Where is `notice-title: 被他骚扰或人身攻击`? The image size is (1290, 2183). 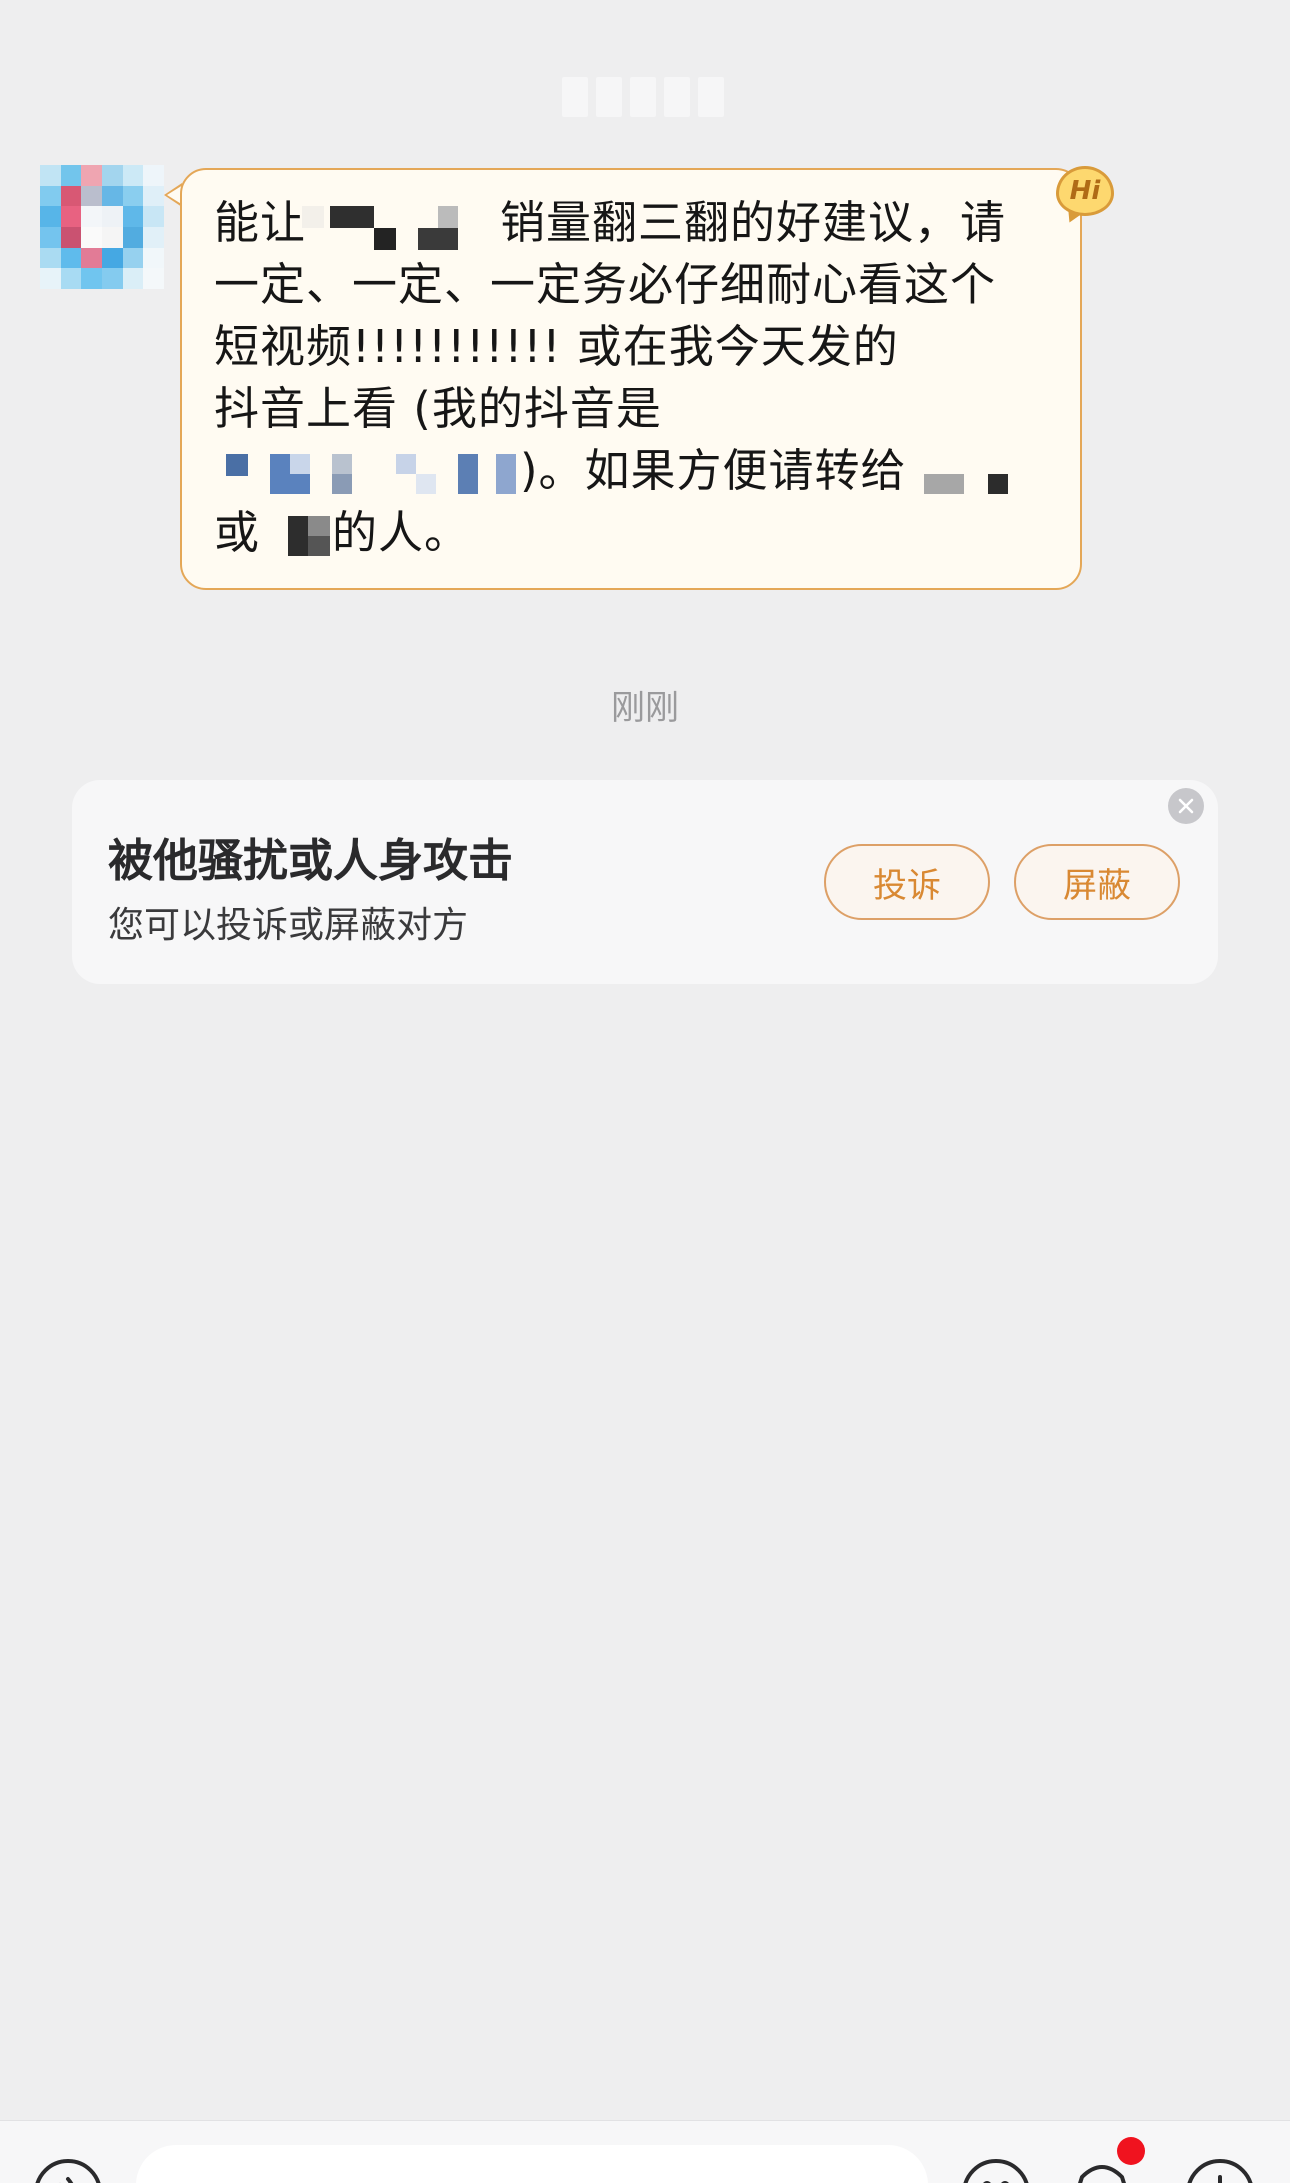
notice-title: 被他骚扰或人身攻击 is located at coordinates (311, 860).